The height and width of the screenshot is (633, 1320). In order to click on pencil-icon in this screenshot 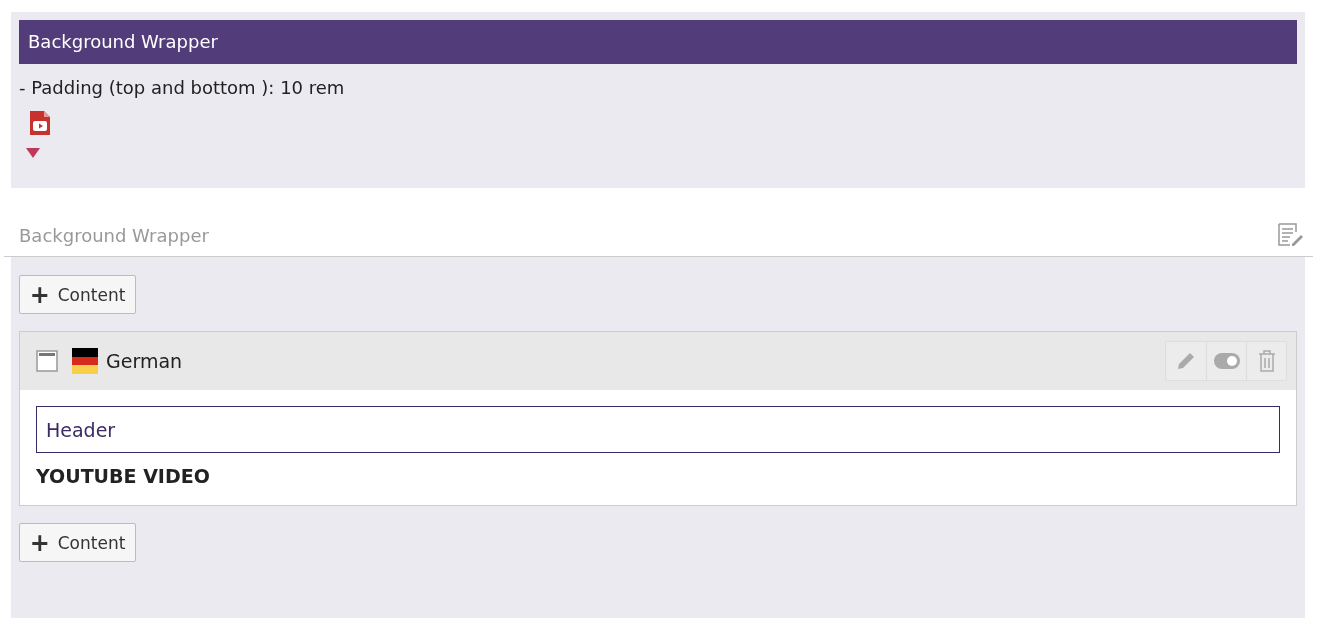, I will do `click(1186, 361)`.